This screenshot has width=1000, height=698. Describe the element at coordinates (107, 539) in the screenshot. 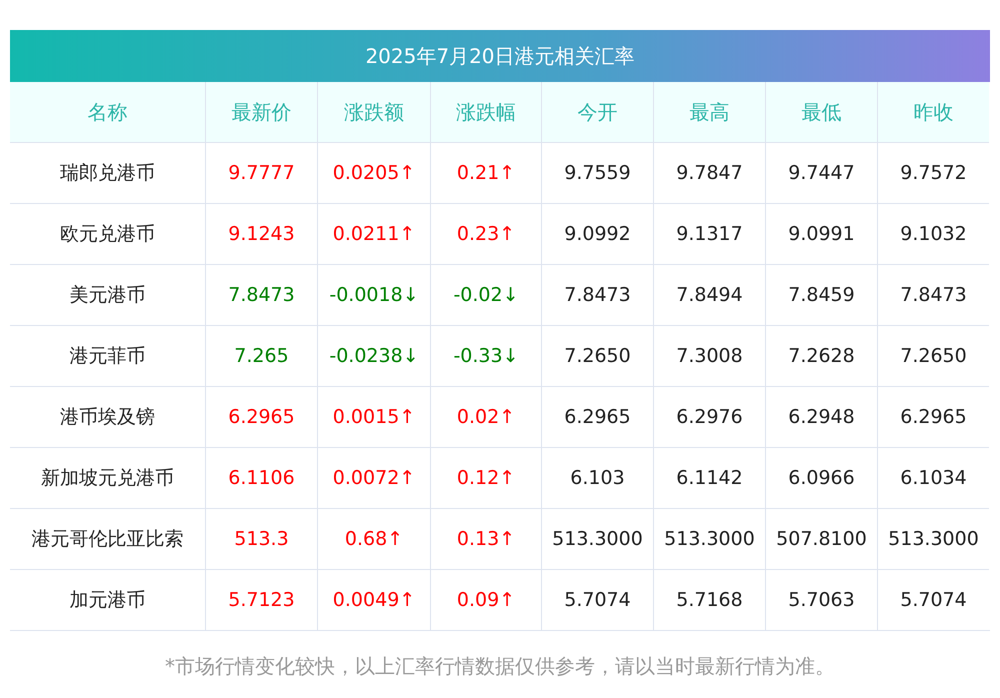

I see `currency-pair-cell: 港元哥伦比亚比索` at that location.